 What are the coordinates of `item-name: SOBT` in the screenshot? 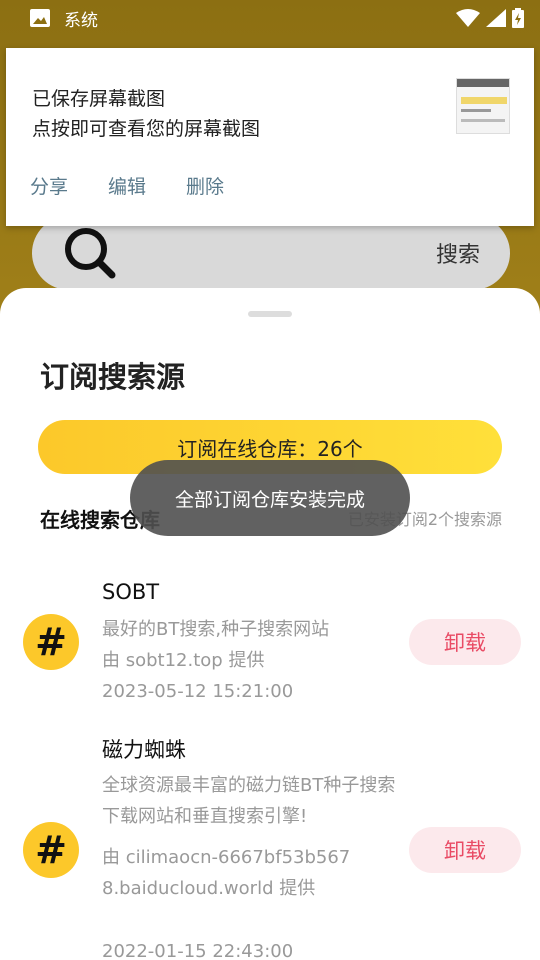 It's located at (131, 592).